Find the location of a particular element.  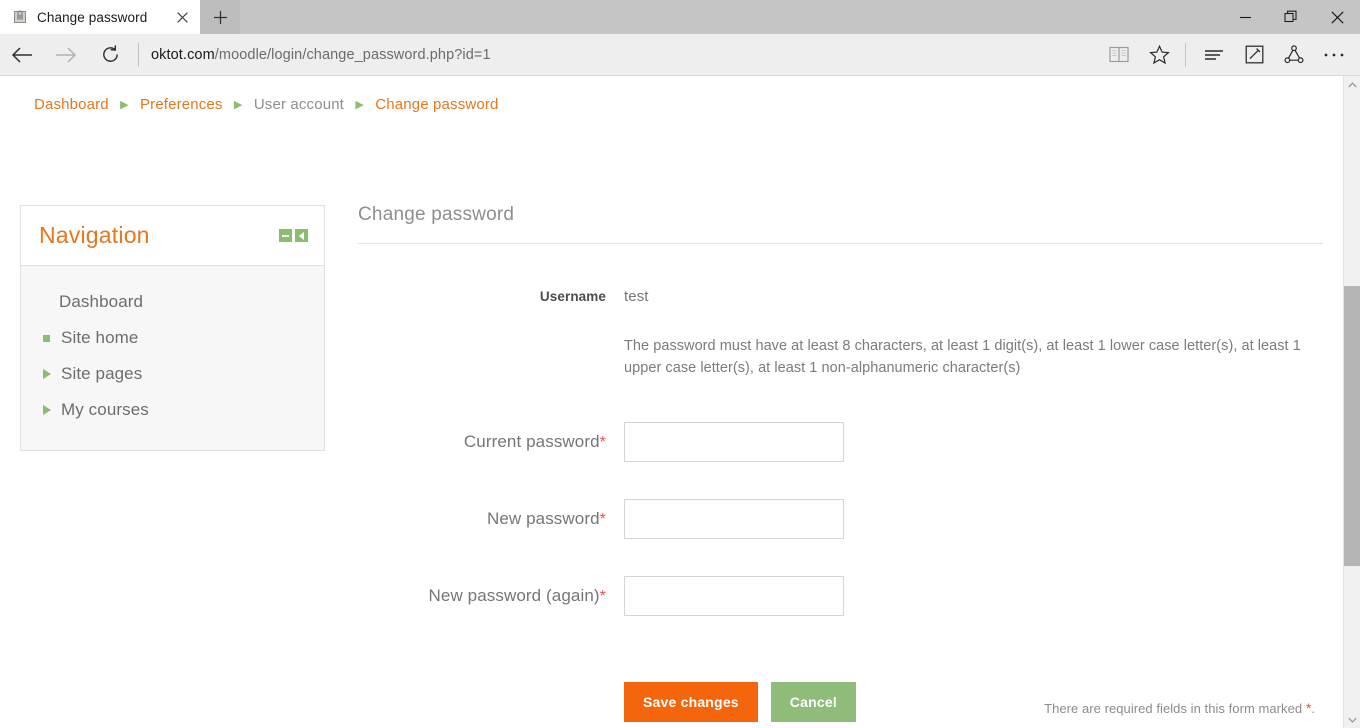

form-row-username: Username test is located at coordinates (840, 297).